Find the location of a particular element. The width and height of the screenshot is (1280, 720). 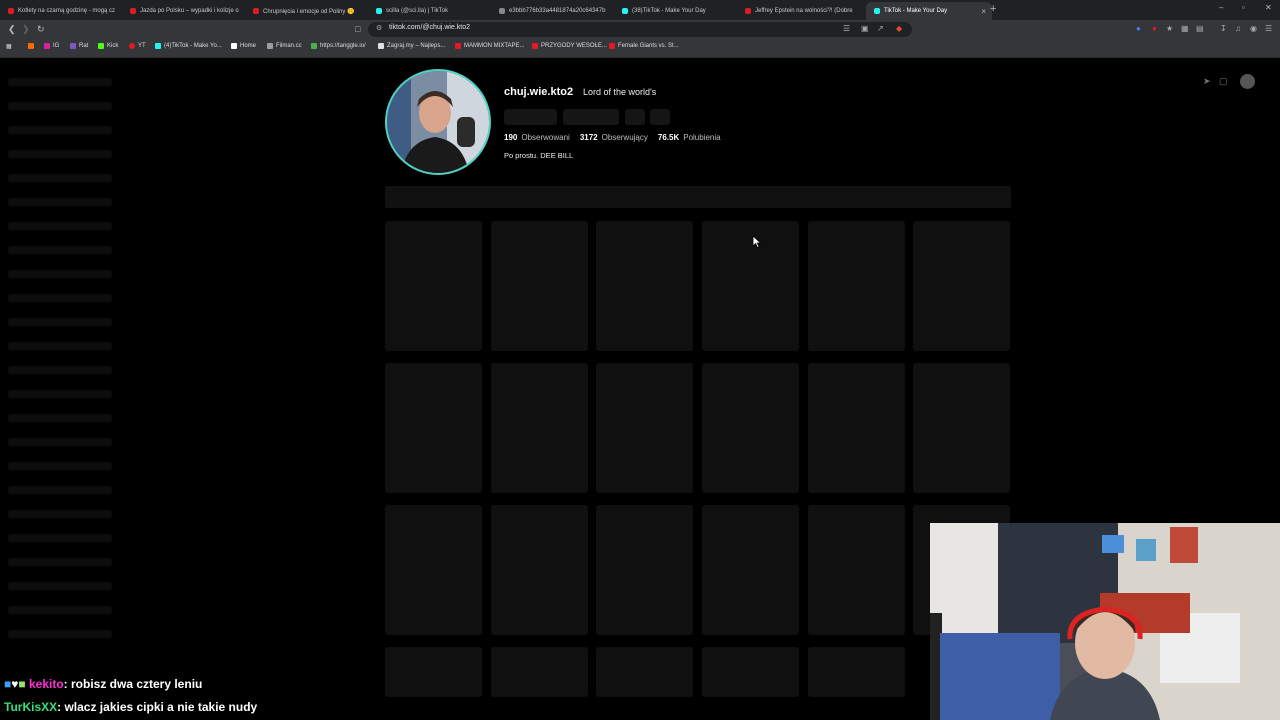

bookmark-item: Filman.cc is located at coordinates (284, 46).